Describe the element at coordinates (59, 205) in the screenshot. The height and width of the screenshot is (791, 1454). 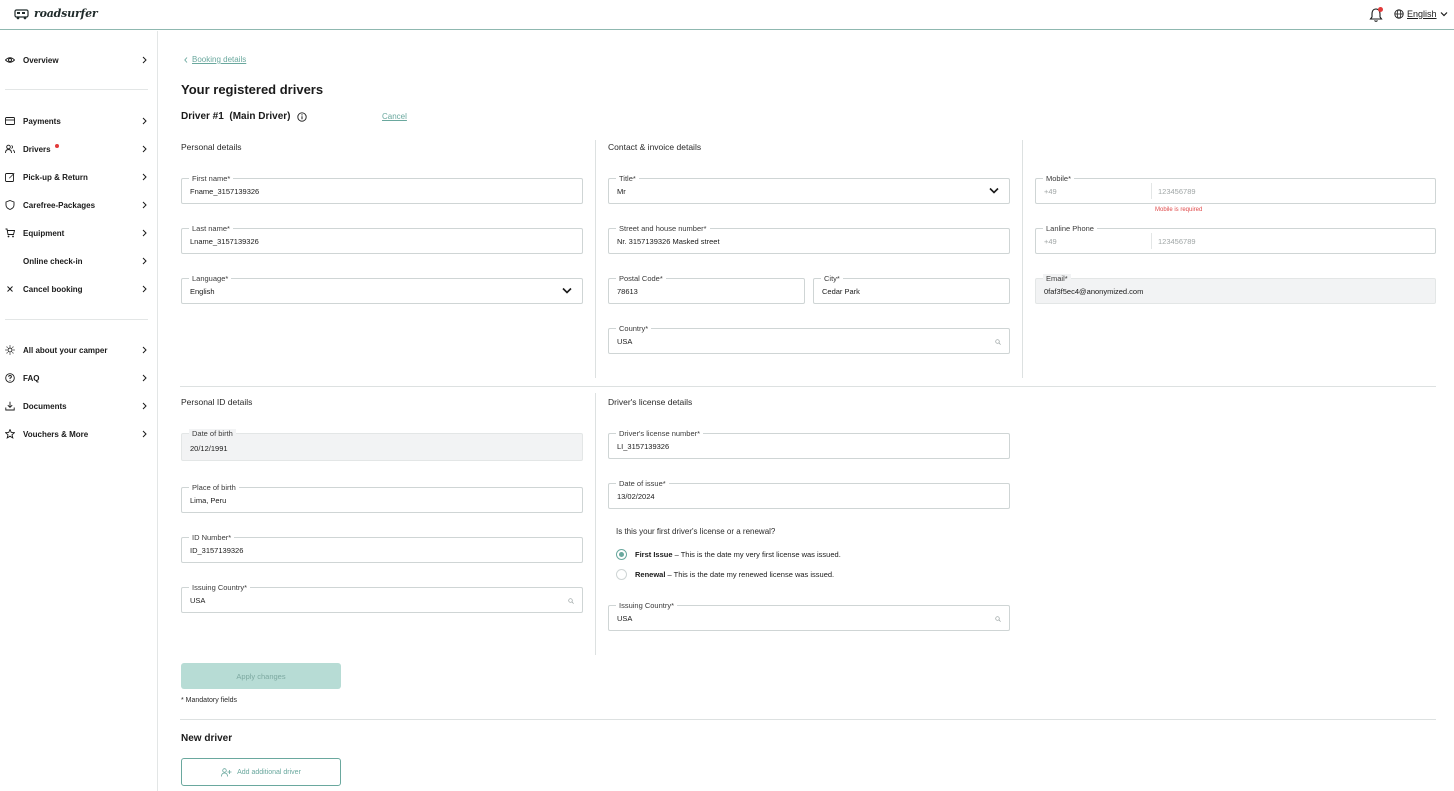
I see `sidebar-item-label: Carefree-Packages` at that location.